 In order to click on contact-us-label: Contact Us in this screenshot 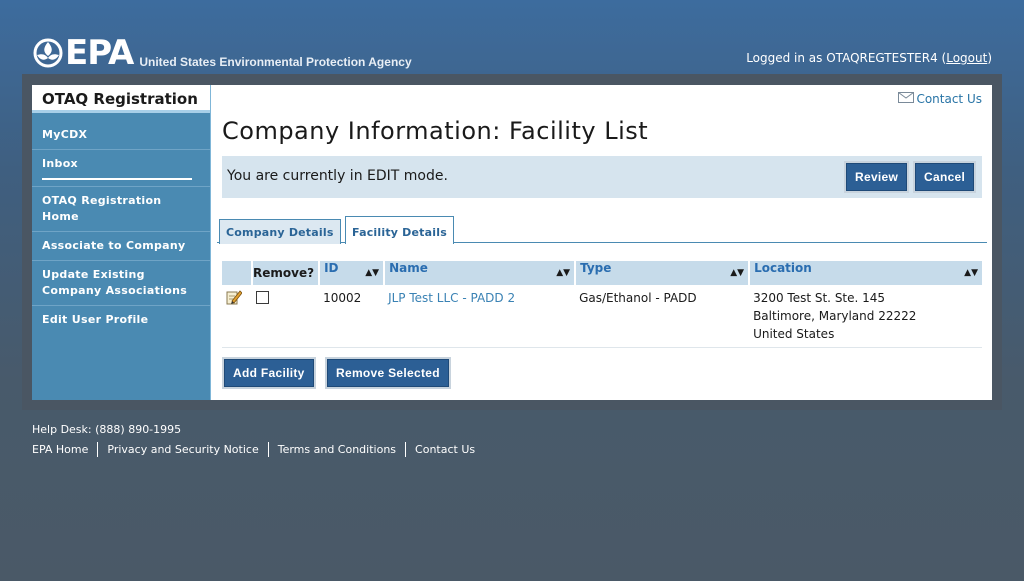, I will do `click(949, 99)`.